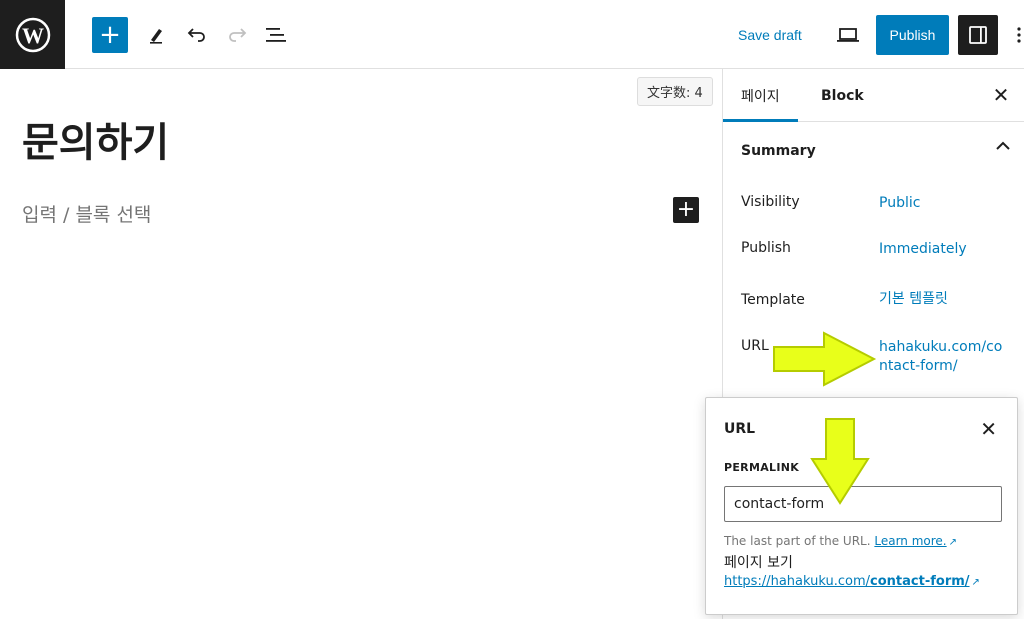  I want to click on tab-page: 페이지, so click(760, 95).